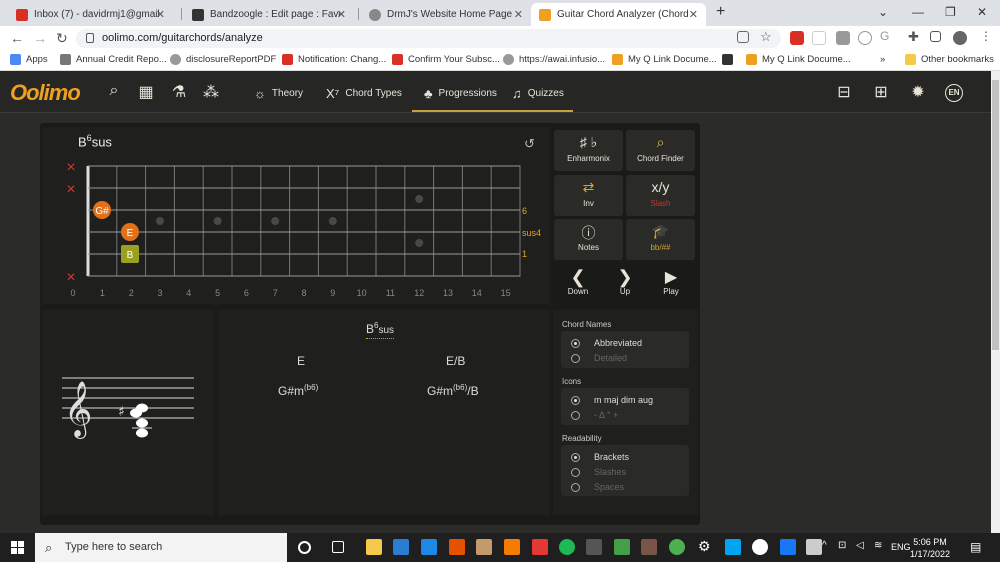  What do you see at coordinates (842, 545) in the screenshot?
I see `network-icon: ⊡` at bounding box center [842, 545].